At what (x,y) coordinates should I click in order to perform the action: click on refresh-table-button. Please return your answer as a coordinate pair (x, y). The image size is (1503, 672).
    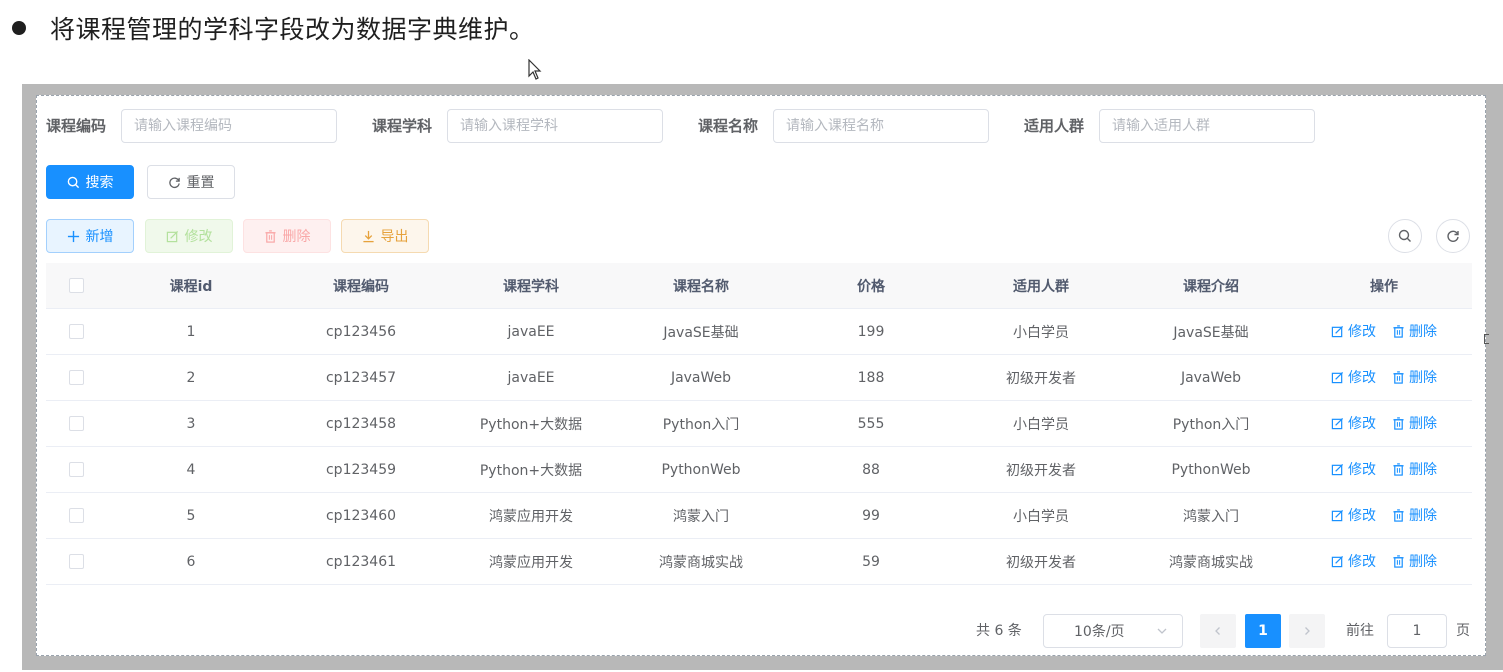
    Looking at the image, I should click on (1453, 236).